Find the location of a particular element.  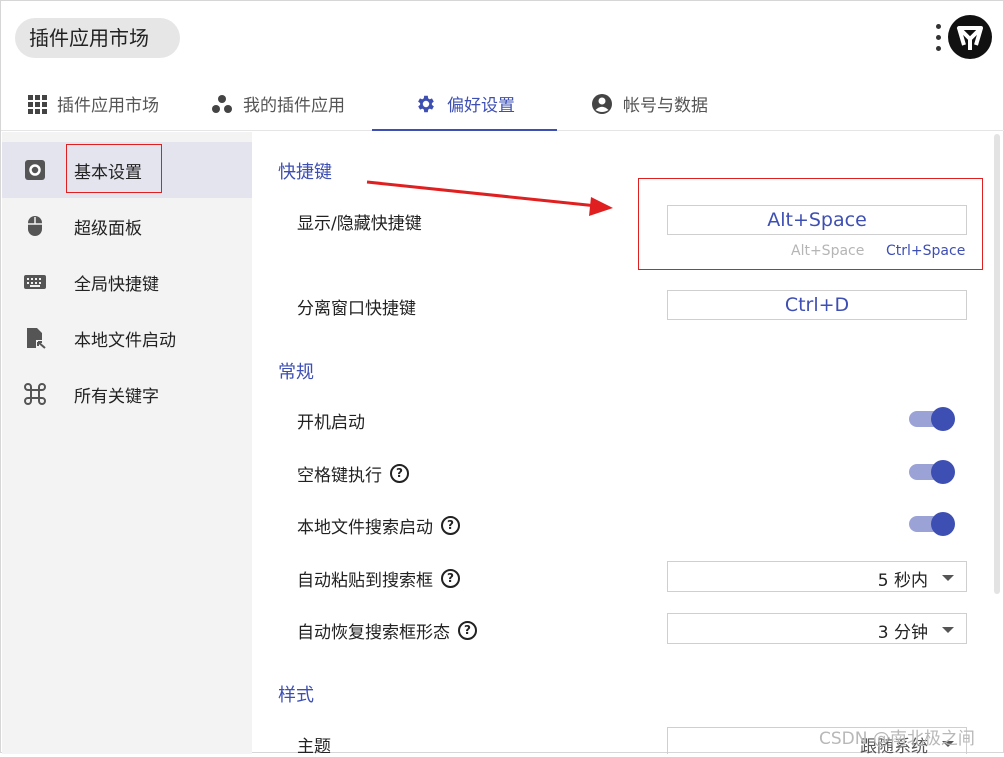

annotation-arrow is located at coordinates (489, 198).